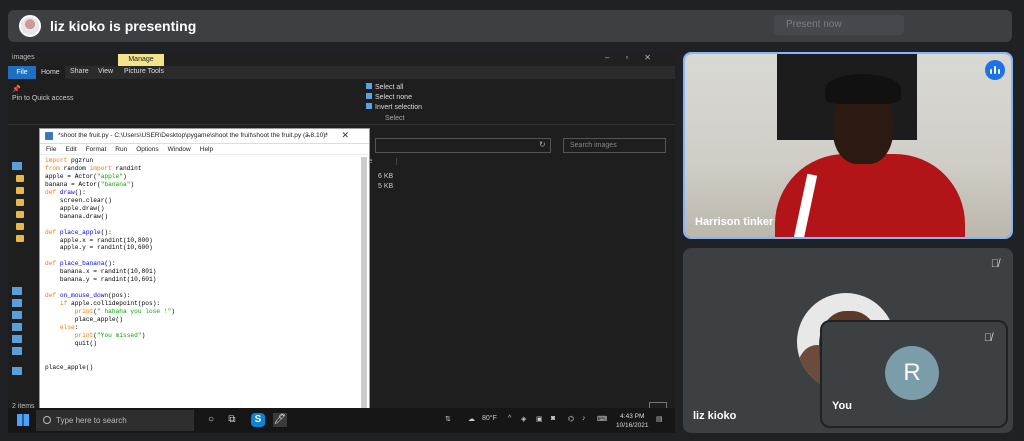 This screenshot has height=441, width=1024. Describe the element at coordinates (593, 145) in the screenshot. I see `explorer-search-placeholder: Search images` at that location.